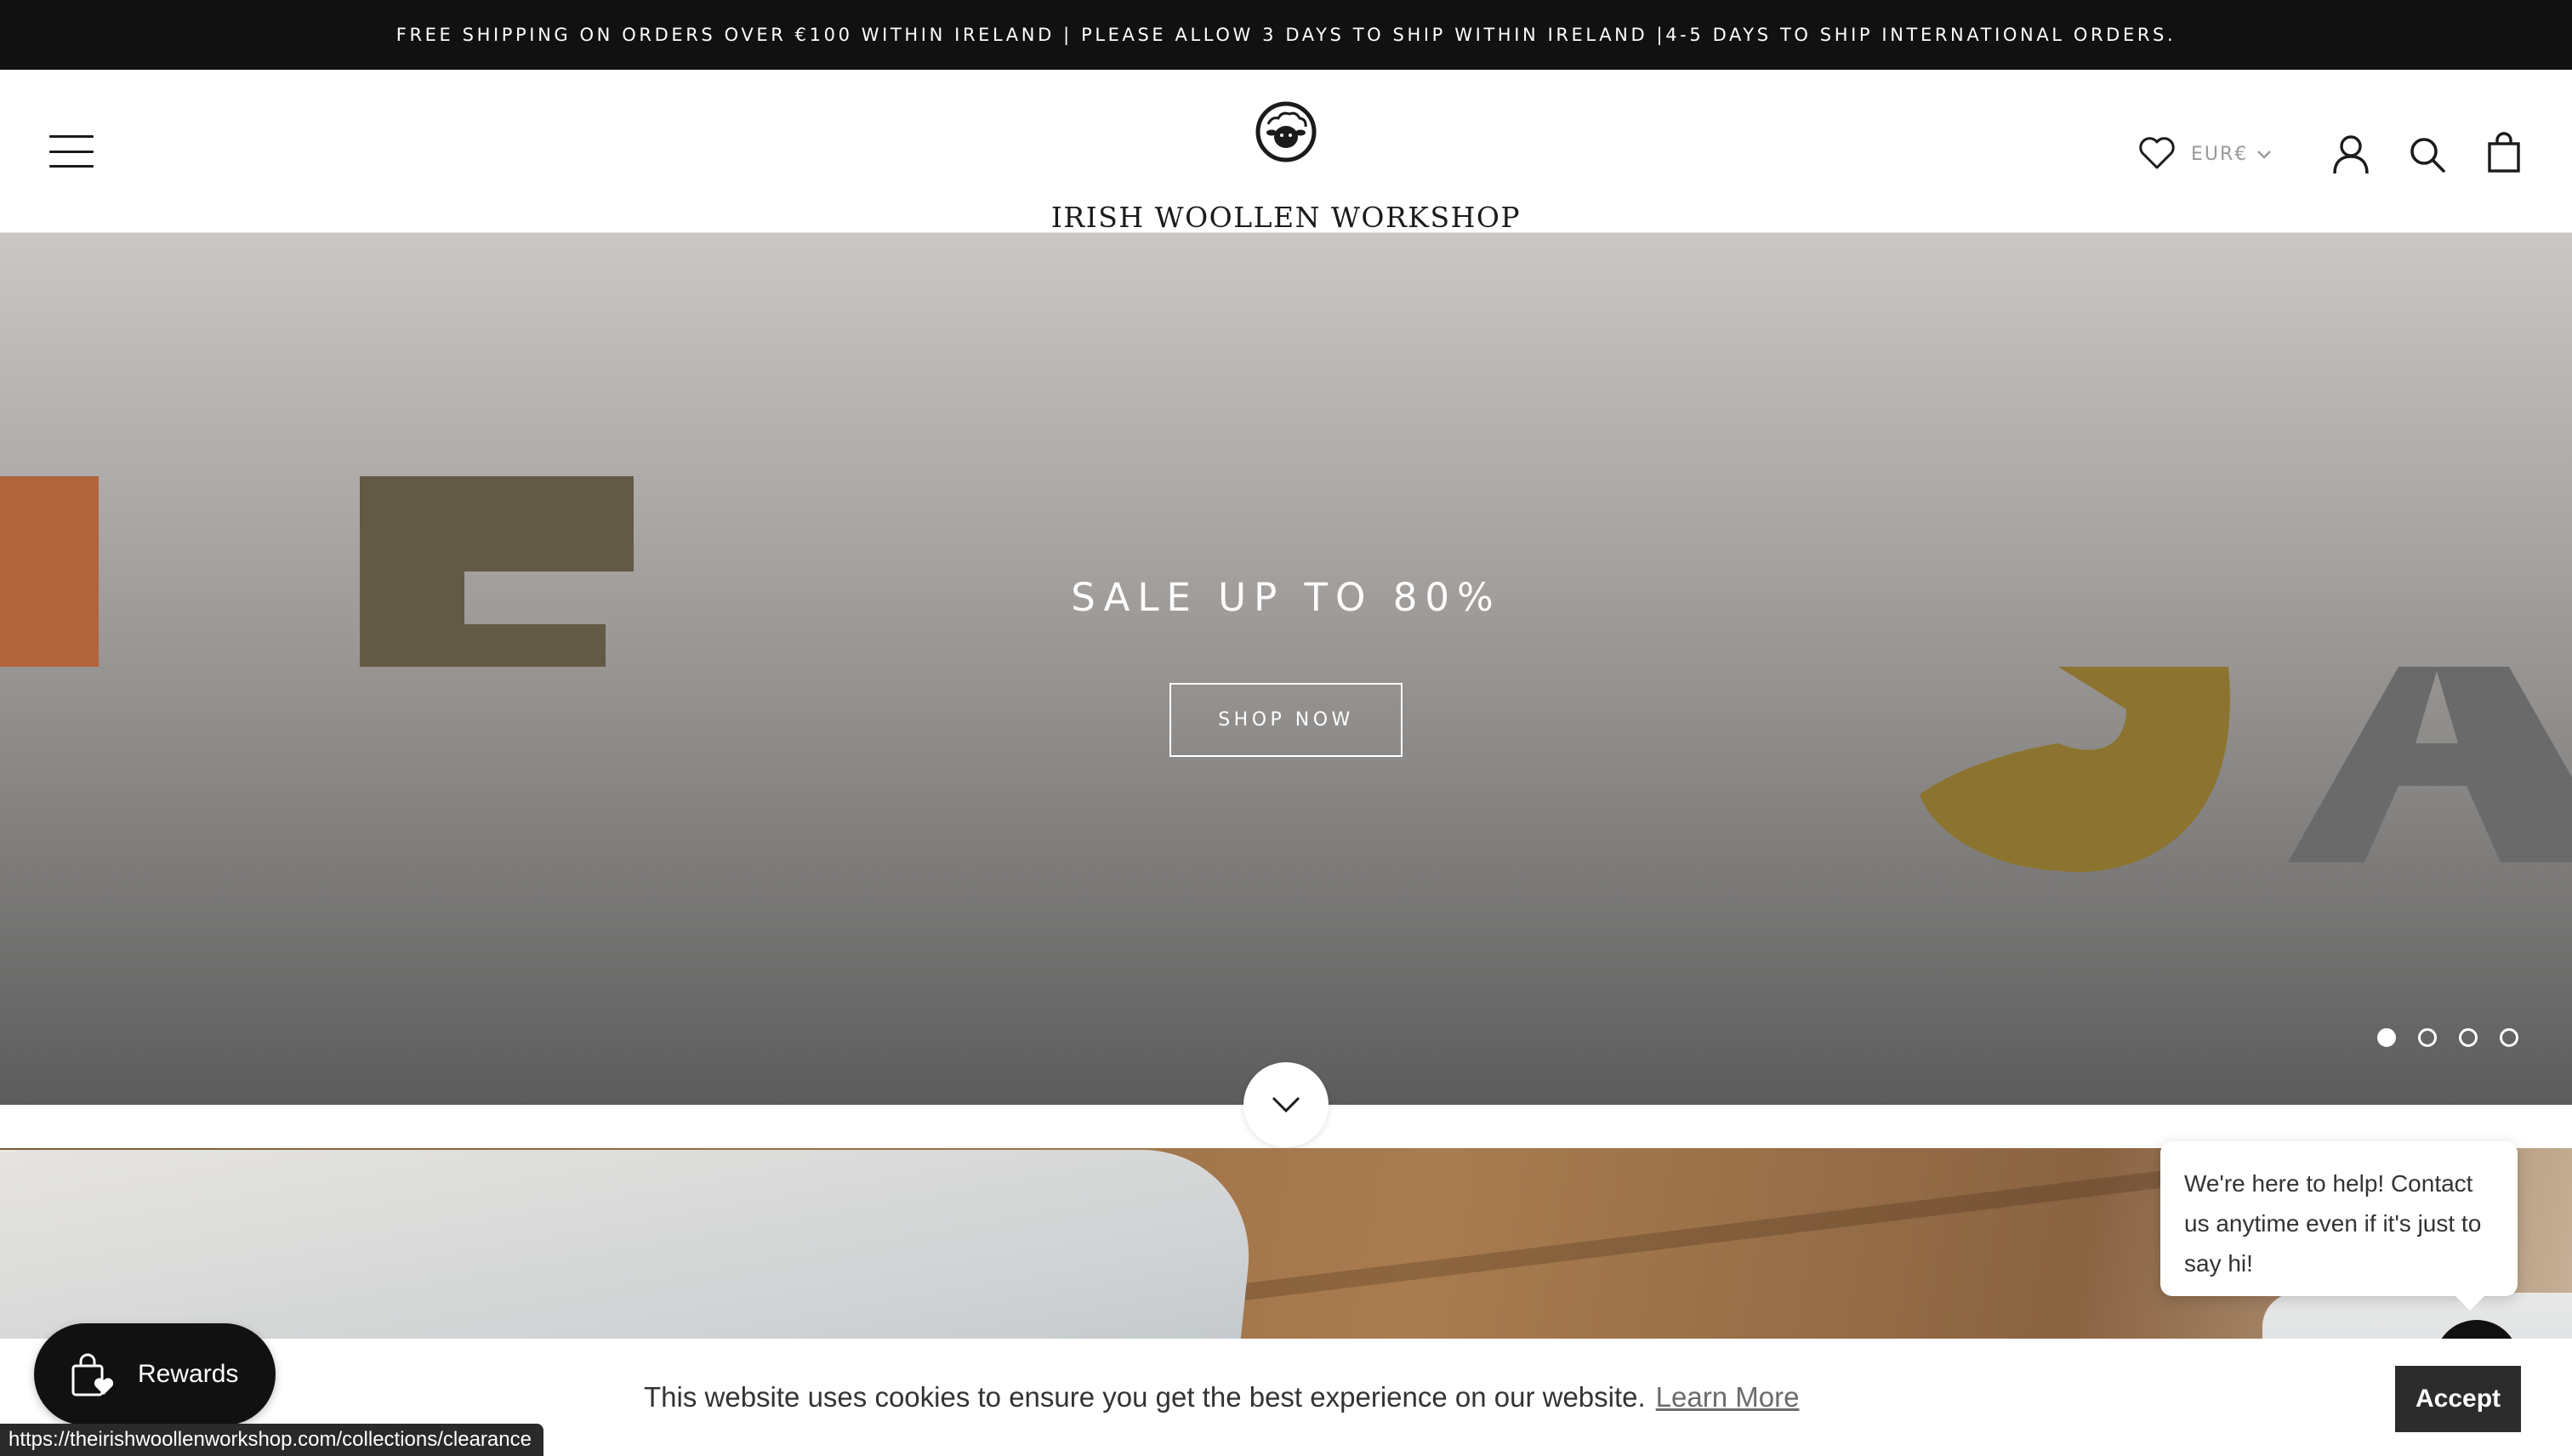 This screenshot has height=1456, width=2572. I want to click on site-header: IRISH WOOLLEN WORKSHOP EUR€, so click(1286, 152).